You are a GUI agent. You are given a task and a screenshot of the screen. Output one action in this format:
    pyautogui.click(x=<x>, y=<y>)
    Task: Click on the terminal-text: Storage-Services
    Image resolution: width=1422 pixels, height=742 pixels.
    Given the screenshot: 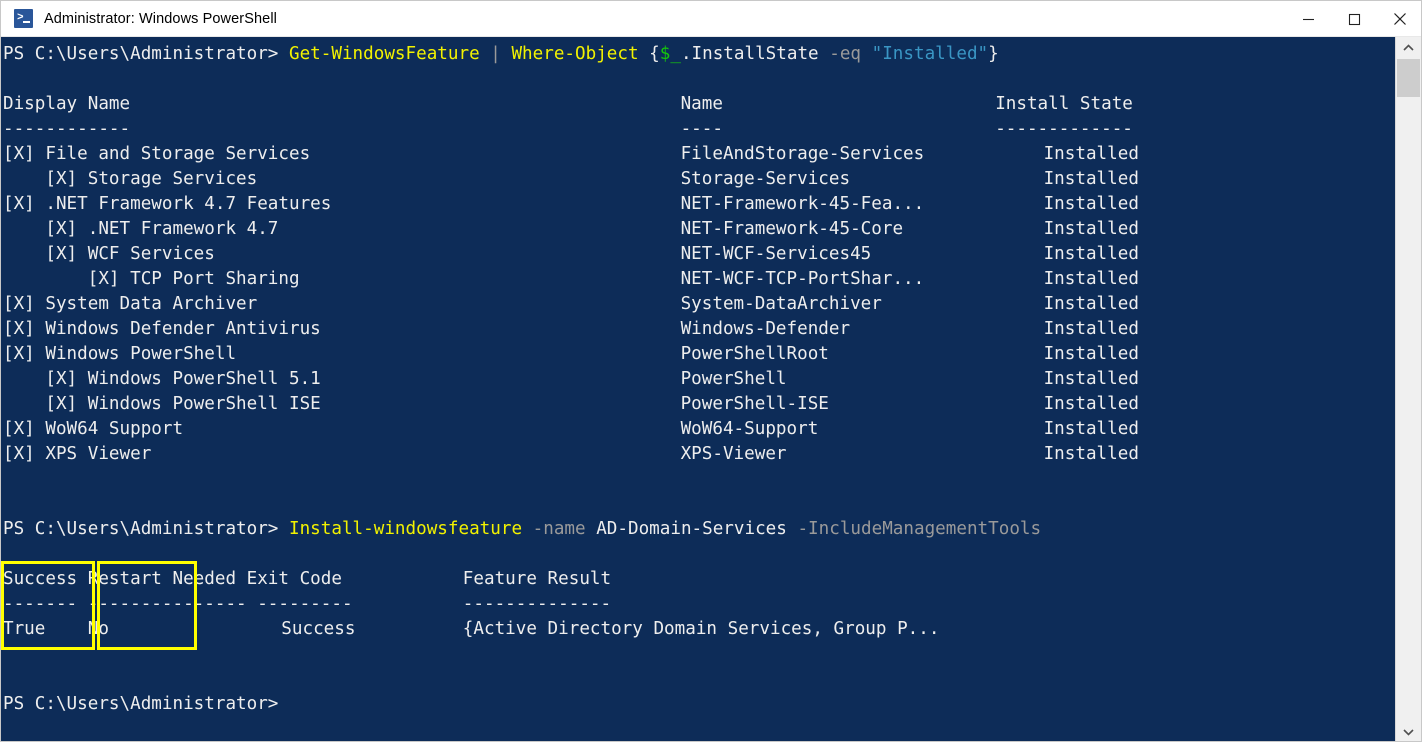 What is the action you would take?
    pyautogui.click(x=765, y=179)
    